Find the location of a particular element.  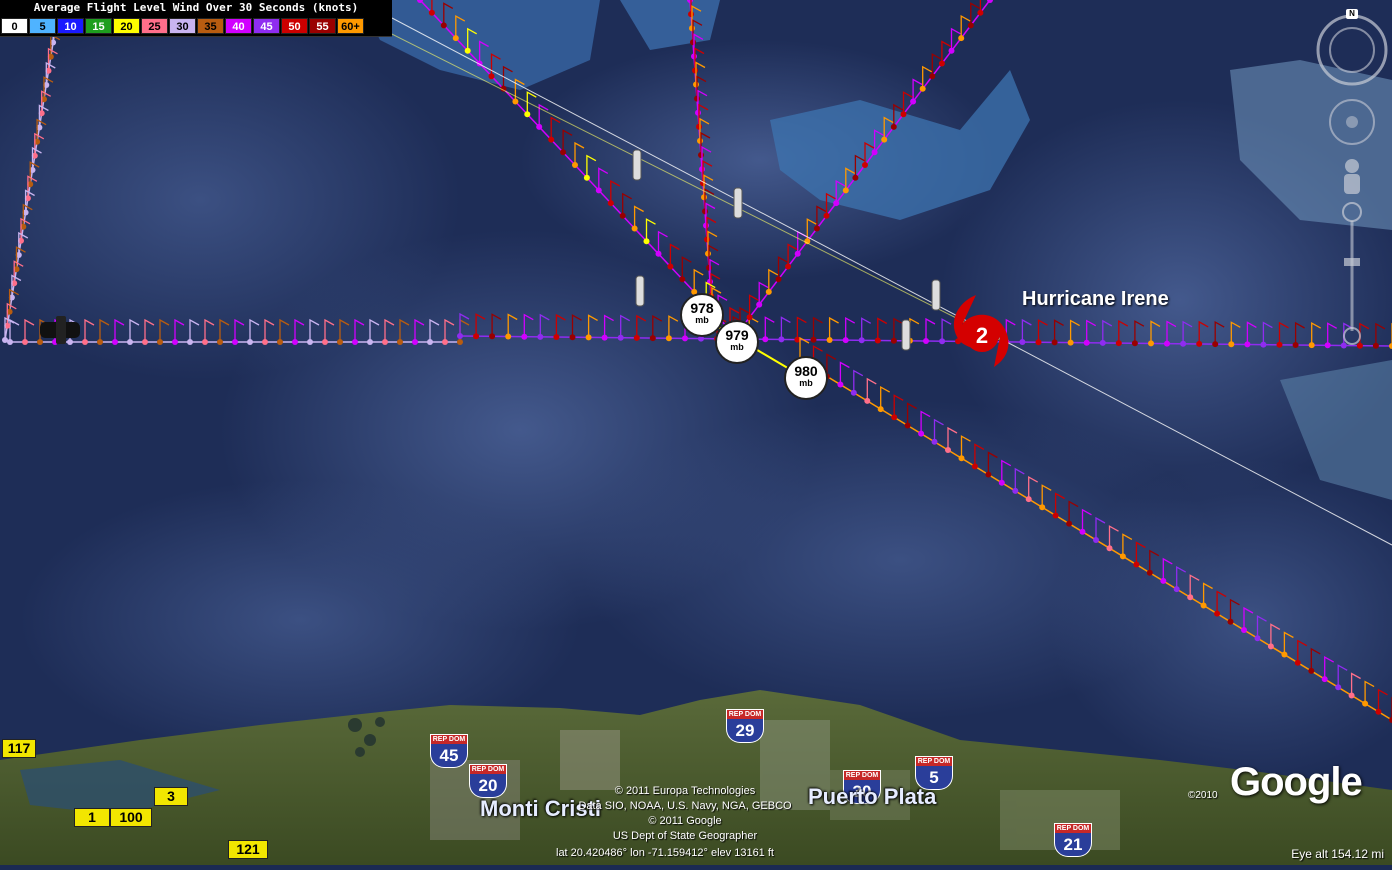

pressure-value: 980 is located at coordinates (806, 371).